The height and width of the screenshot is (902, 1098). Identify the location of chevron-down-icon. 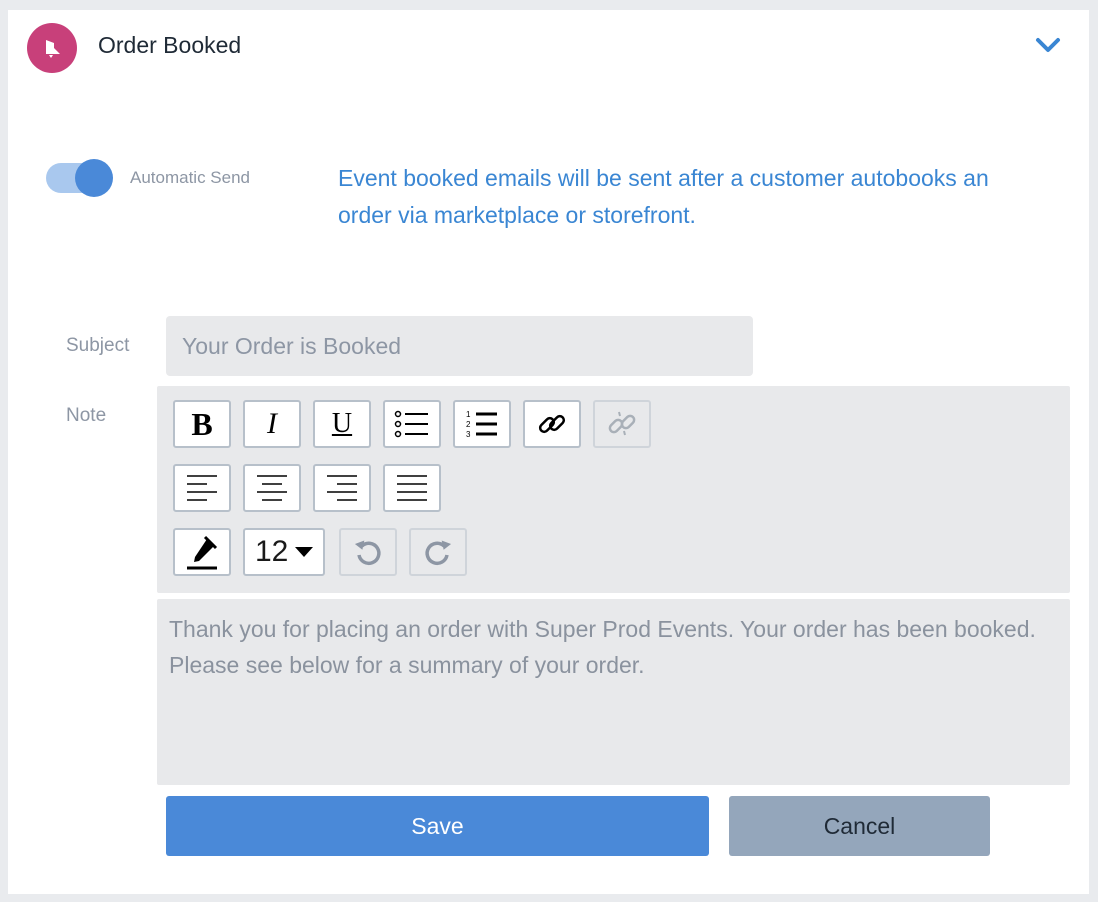
(1048, 46).